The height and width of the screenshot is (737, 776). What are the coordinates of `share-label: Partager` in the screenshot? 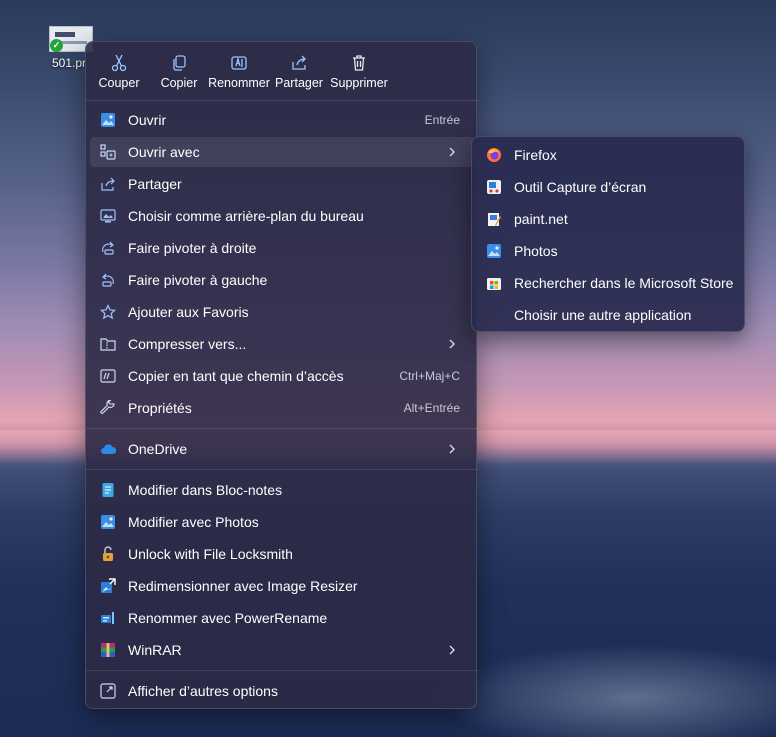 It's located at (299, 83).